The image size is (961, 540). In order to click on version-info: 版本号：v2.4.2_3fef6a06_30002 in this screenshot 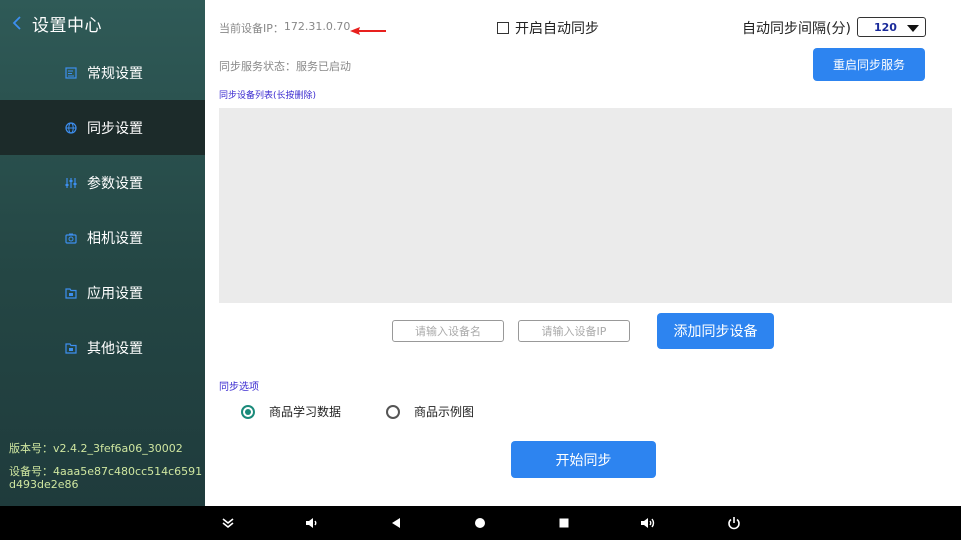, I will do `click(96, 448)`.